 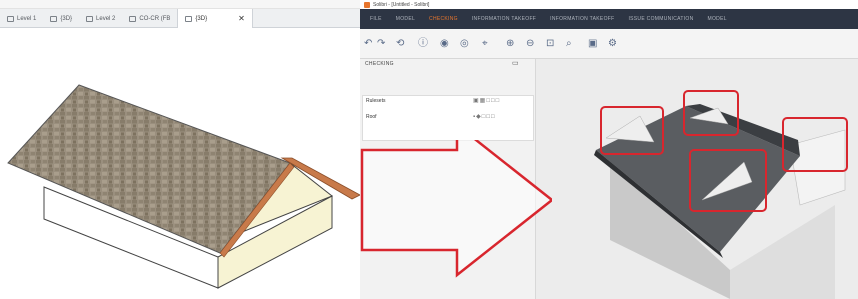 I want to click on tab-co-cr: CO-CR (FB, so click(x=149, y=18).